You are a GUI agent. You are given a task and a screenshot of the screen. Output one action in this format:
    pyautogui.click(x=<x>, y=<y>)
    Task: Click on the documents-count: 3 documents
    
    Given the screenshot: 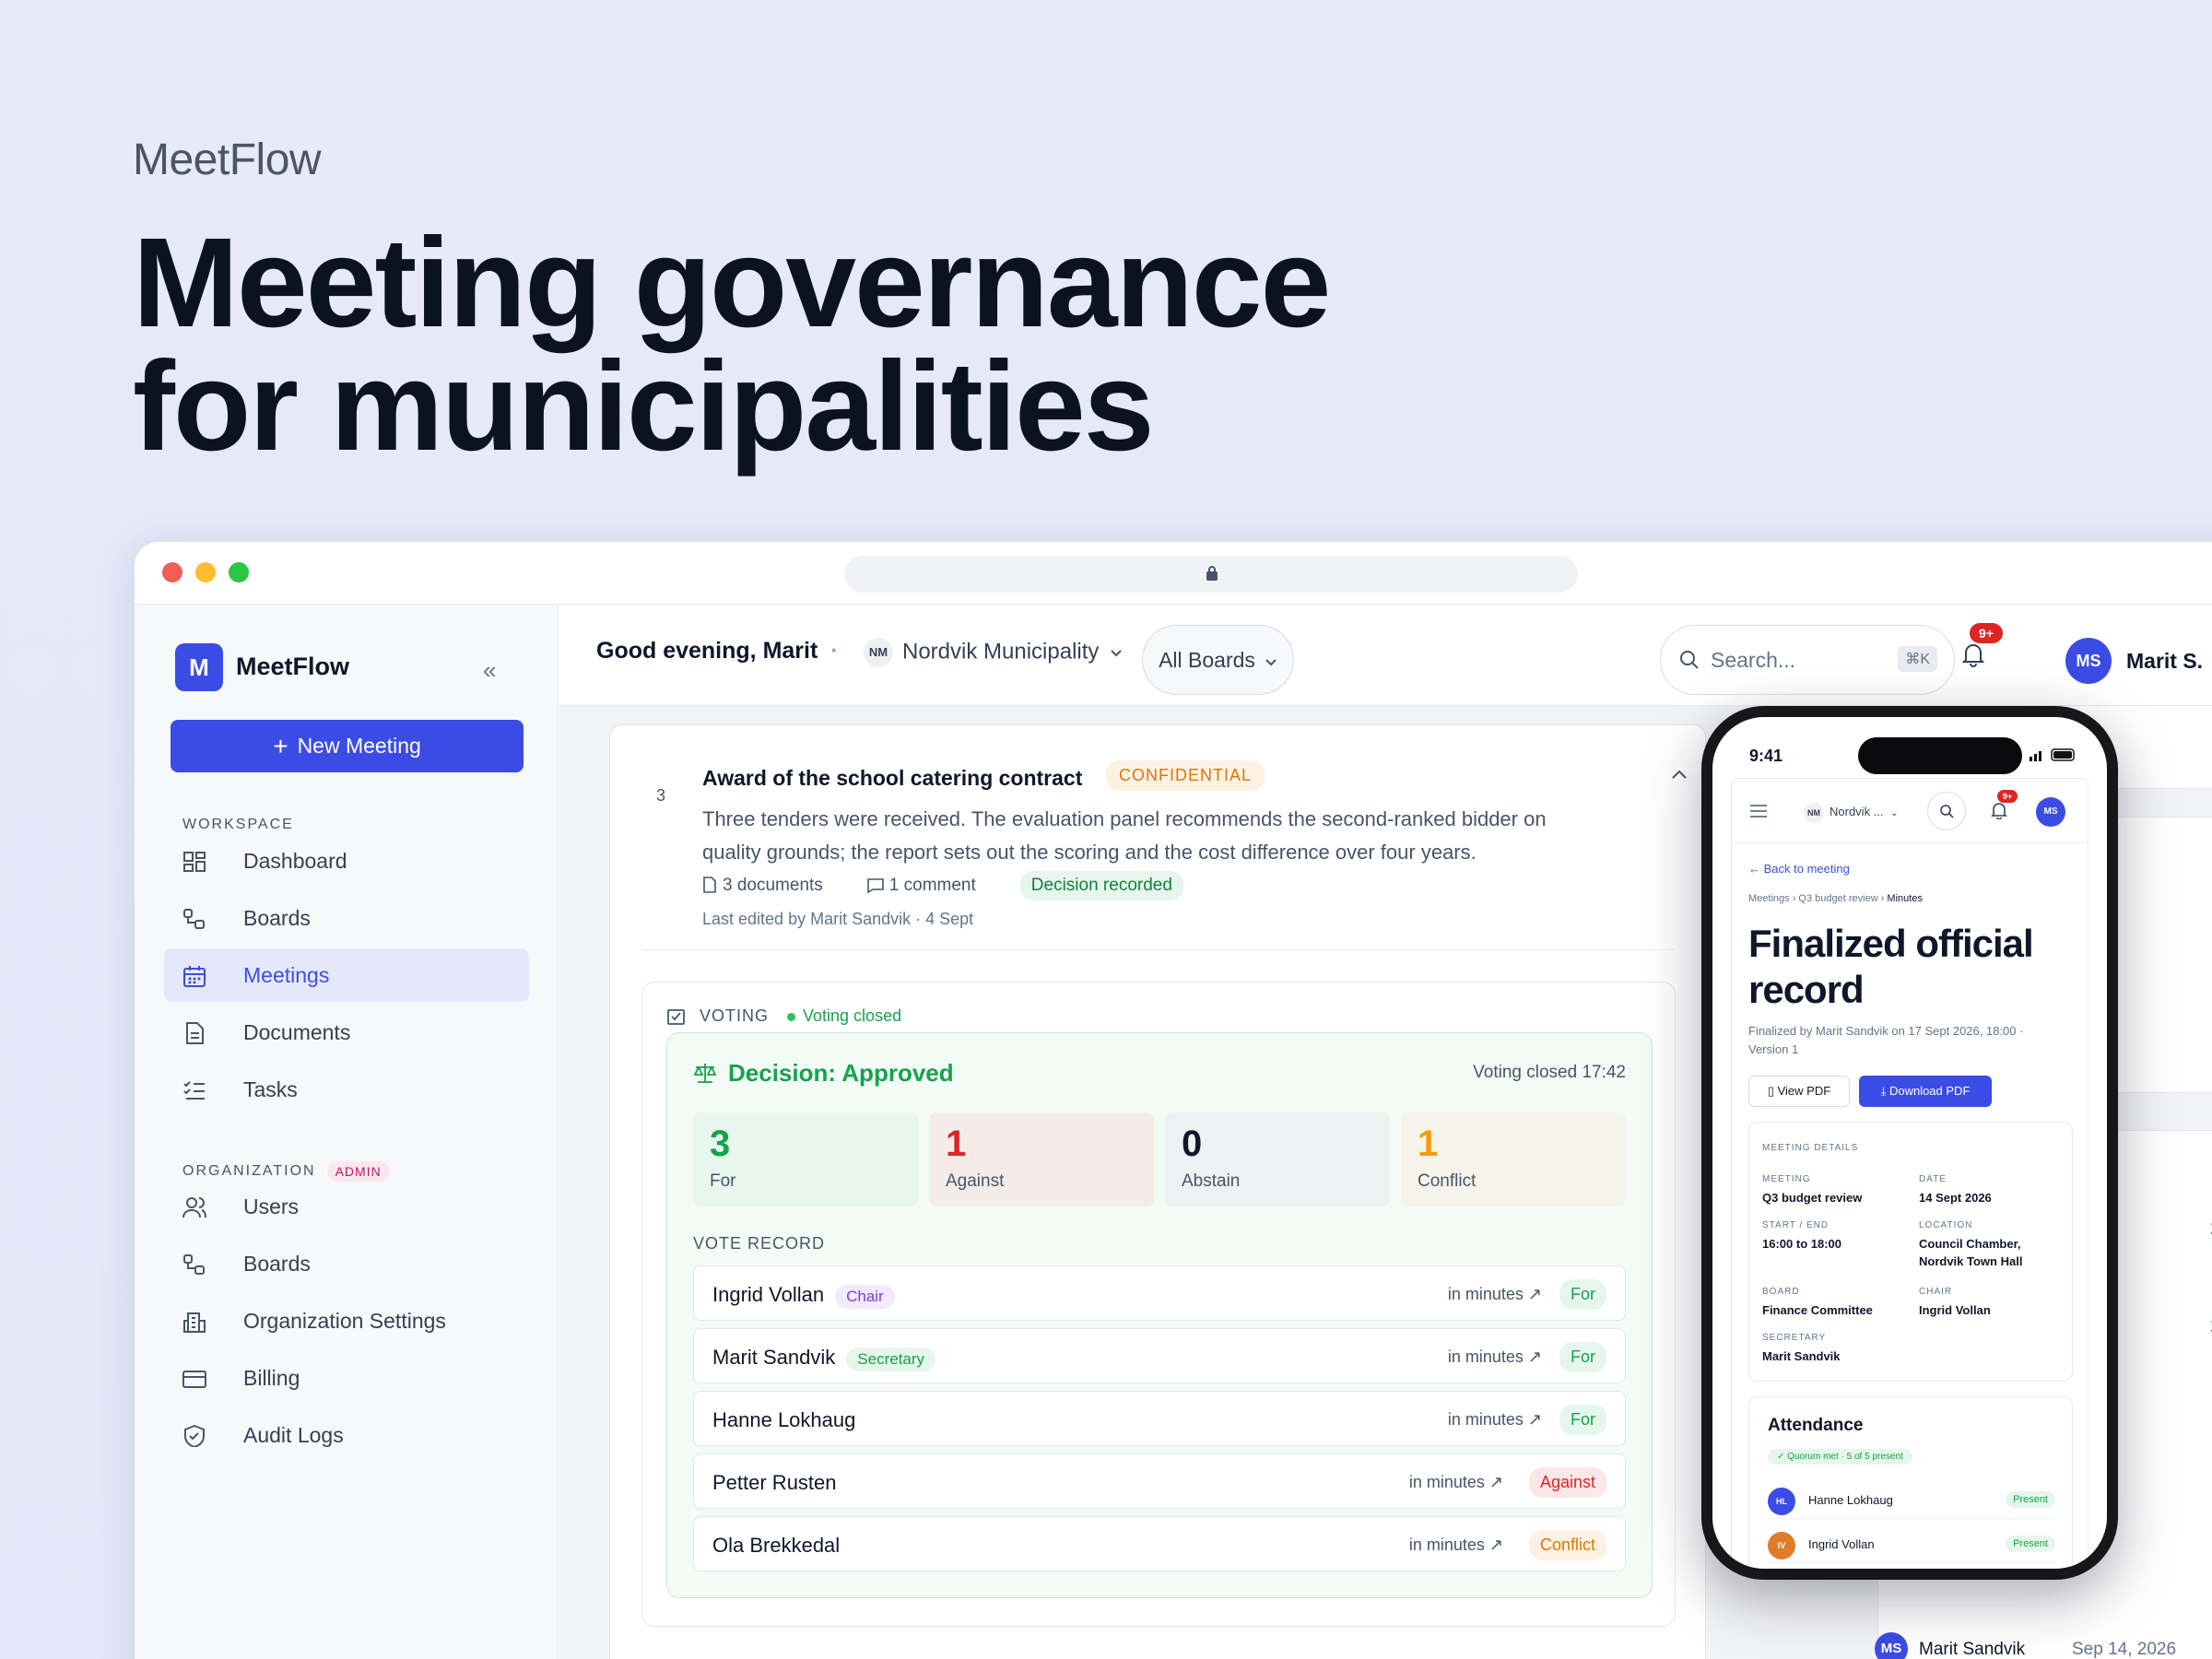 What is the action you would take?
    pyautogui.click(x=773, y=885)
    